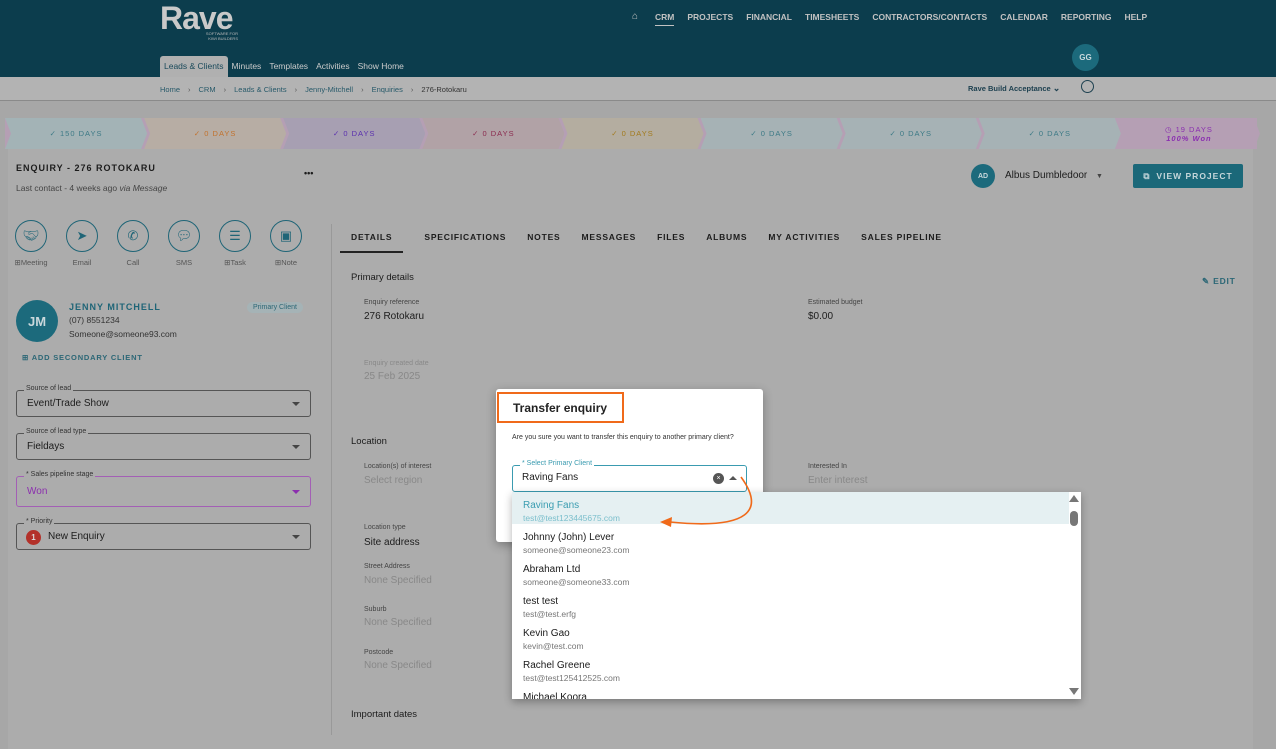 The image size is (1276, 749). I want to click on client-option: Michael Koora, so click(796, 691).